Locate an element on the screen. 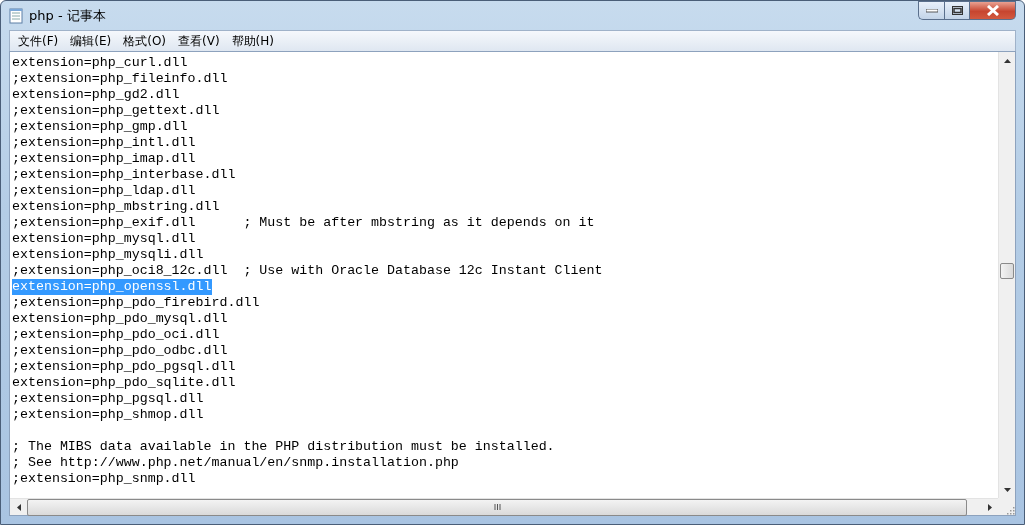 The height and width of the screenshot is (525, 1025). text-line: ;extension=php_gmp.dll is located at coordinates (100, 127).